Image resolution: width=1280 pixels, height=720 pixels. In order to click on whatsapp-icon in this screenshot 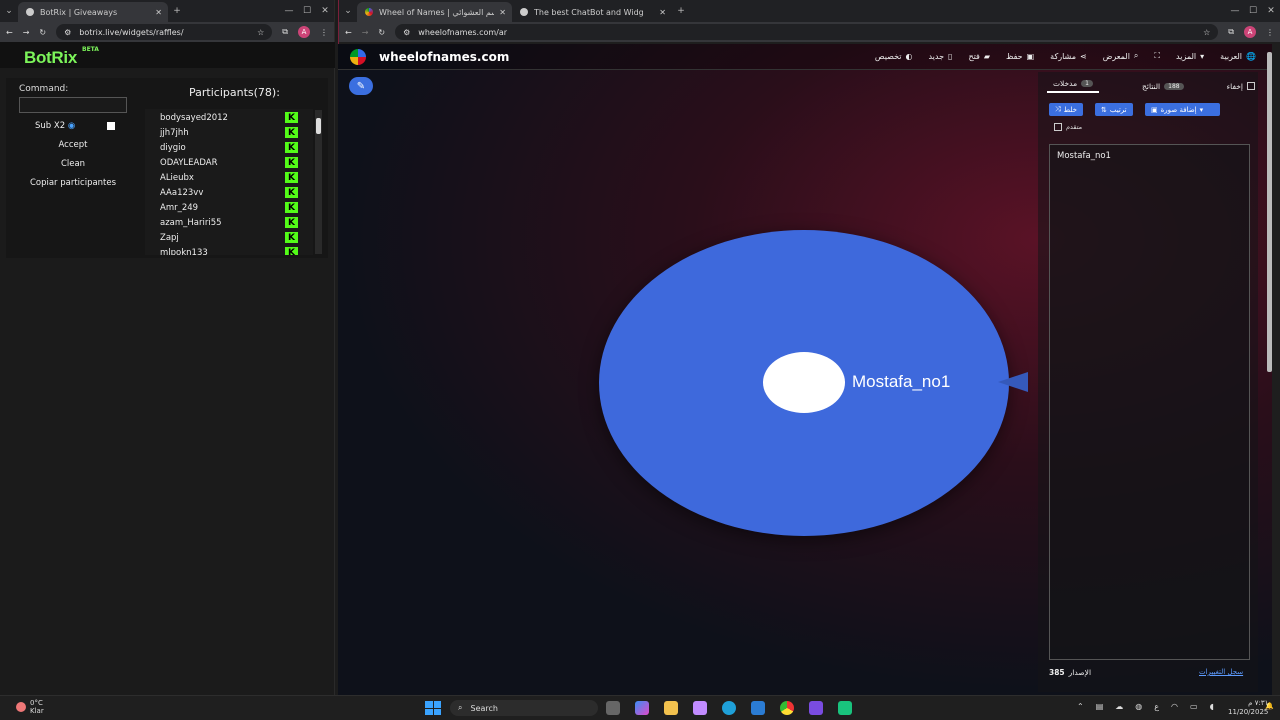, I will do `click(845, 708)`.